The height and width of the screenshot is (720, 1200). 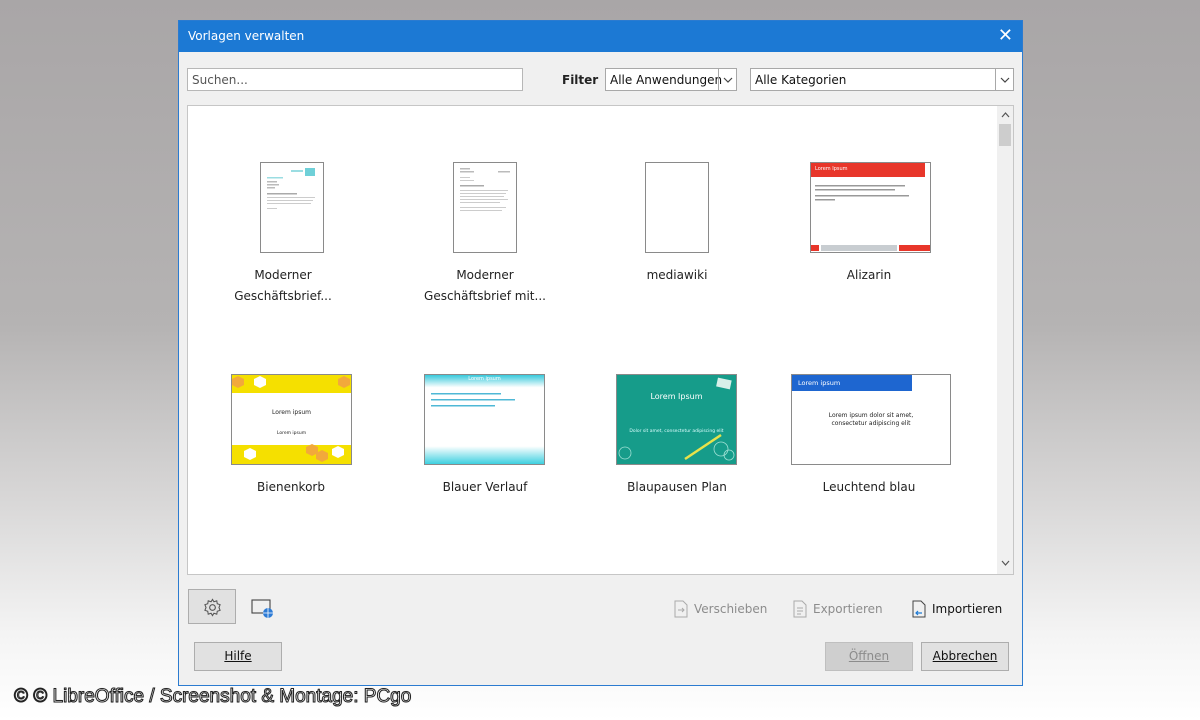 I want to click on dialog-titlebar: Vorlagen verwalten ✕, so click(x=600, y=36).